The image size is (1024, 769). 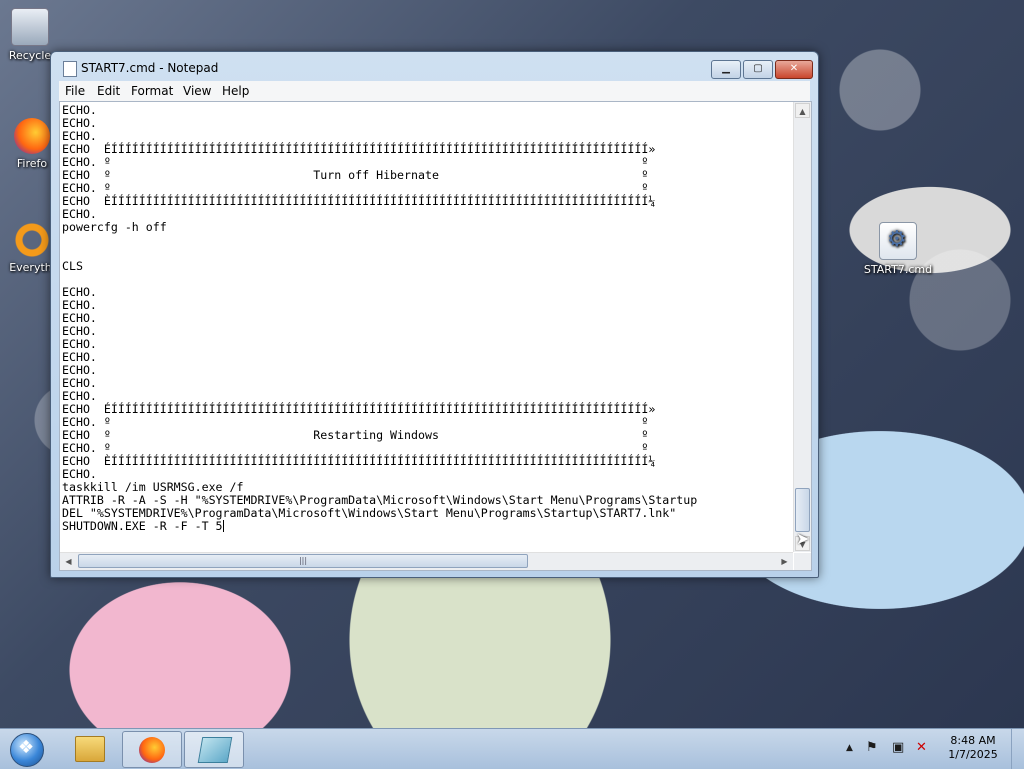 What do you see at coordinates (921, 747) in the screenshot?
I see `volume-muted-icon: ✕` at bounding box center [921, 747].